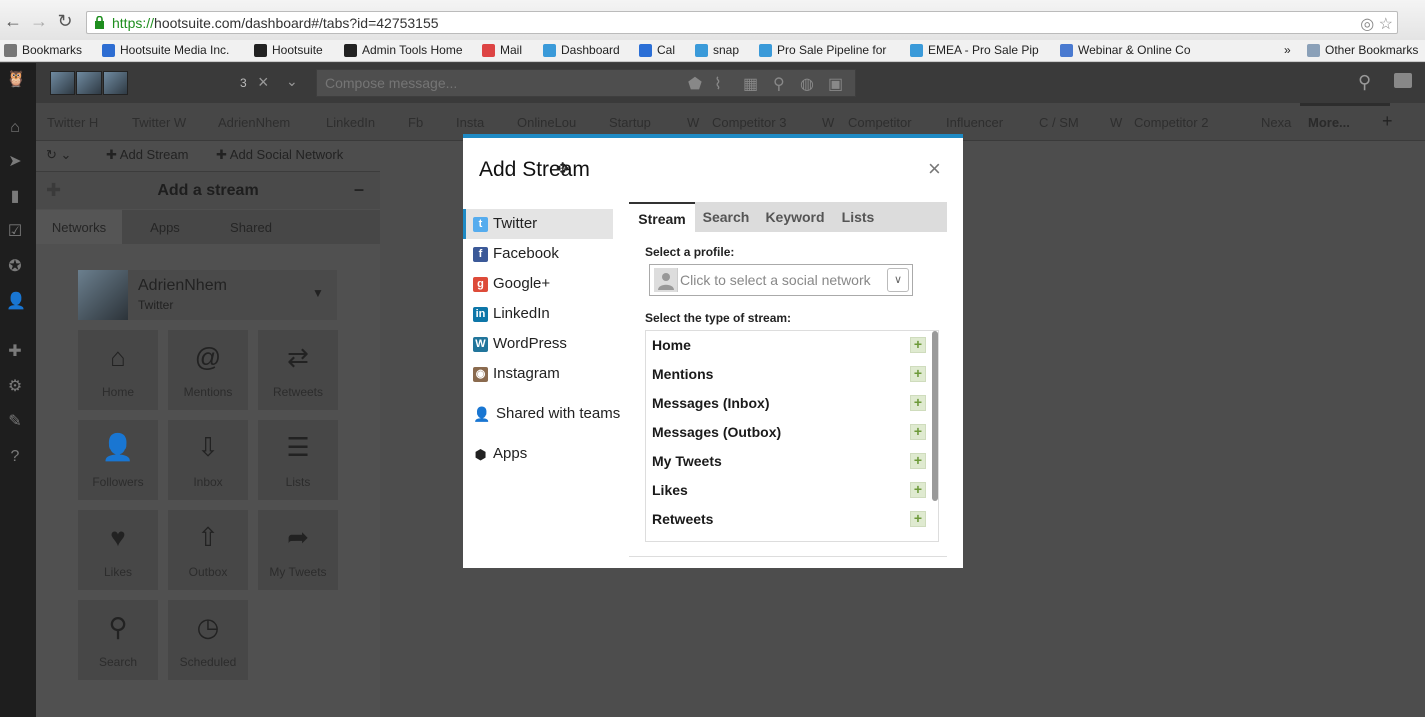  What do you see at coordinates (208, 550) in the screenshot?
I see `stream-tile-outbox: ⇧ Outbox` at bounding box center [208, 550].